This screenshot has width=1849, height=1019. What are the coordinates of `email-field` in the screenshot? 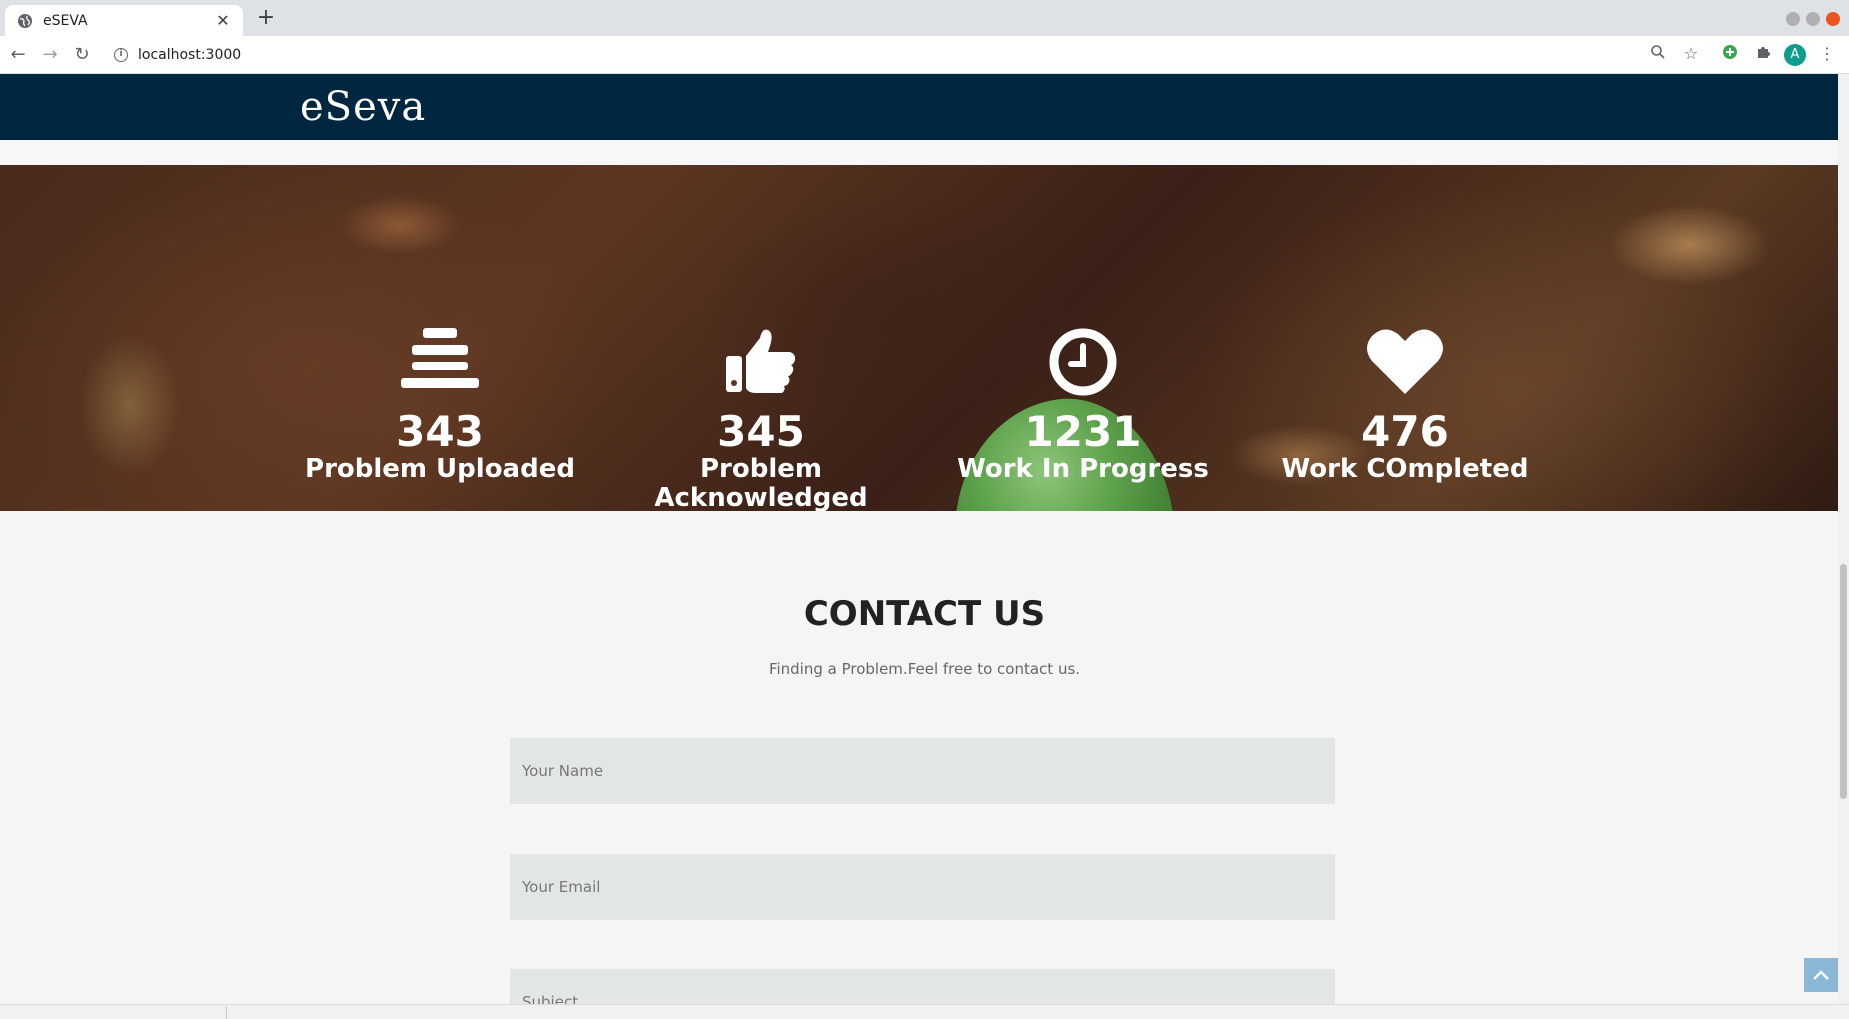 It's located at (922, 887).